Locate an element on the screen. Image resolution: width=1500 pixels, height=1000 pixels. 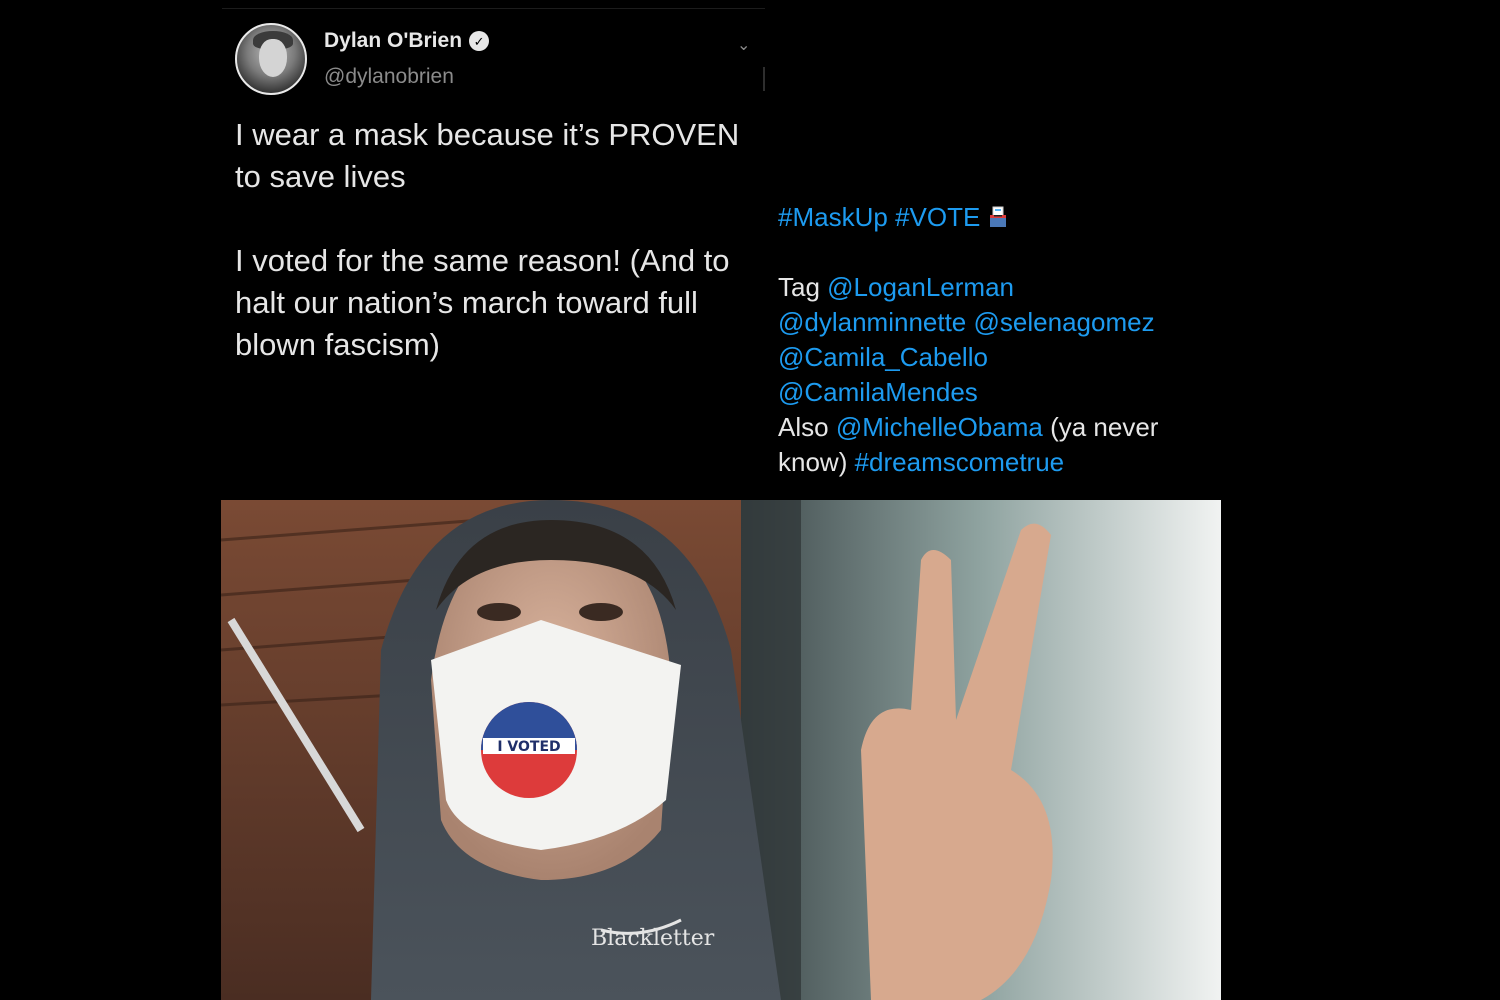
mention-camila-cabello: @Camila_Cabello is located at coordinates (883, 357).